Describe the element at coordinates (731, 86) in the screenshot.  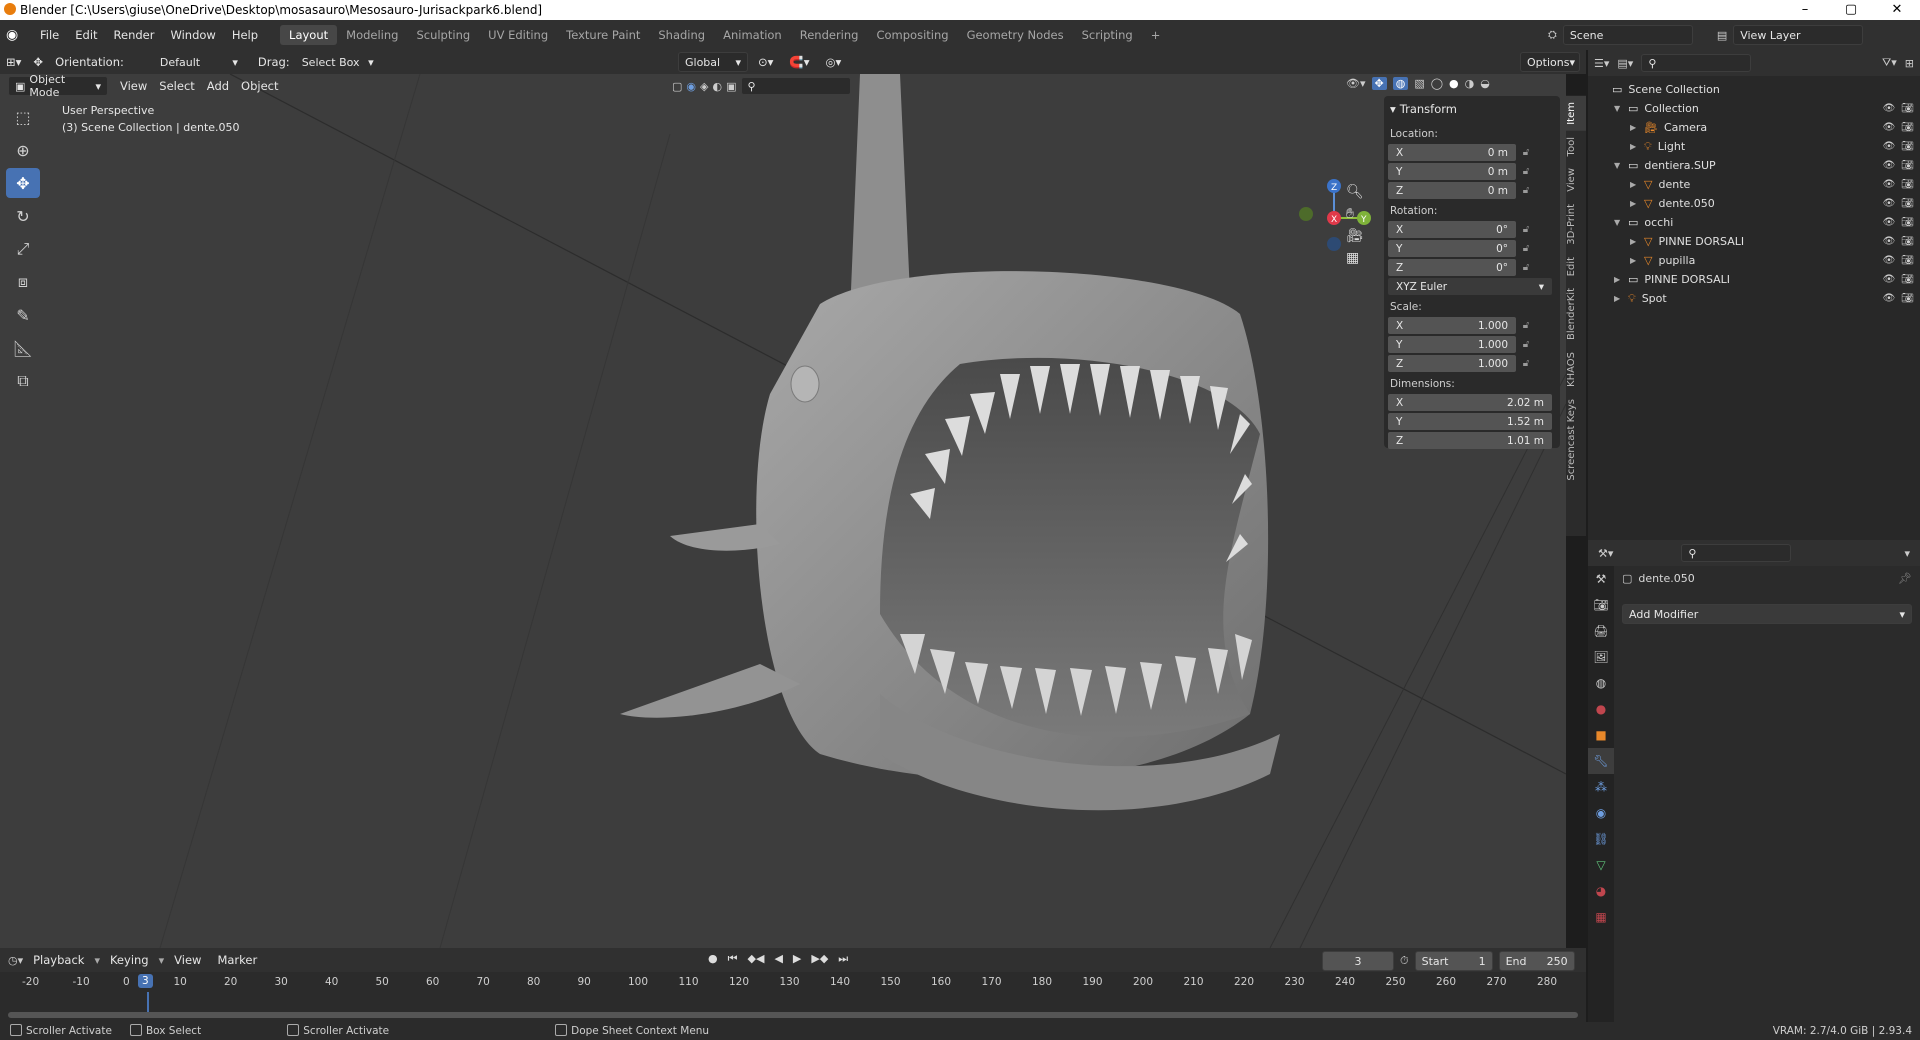
I see `select-intersect-icon: ▣` at that location.